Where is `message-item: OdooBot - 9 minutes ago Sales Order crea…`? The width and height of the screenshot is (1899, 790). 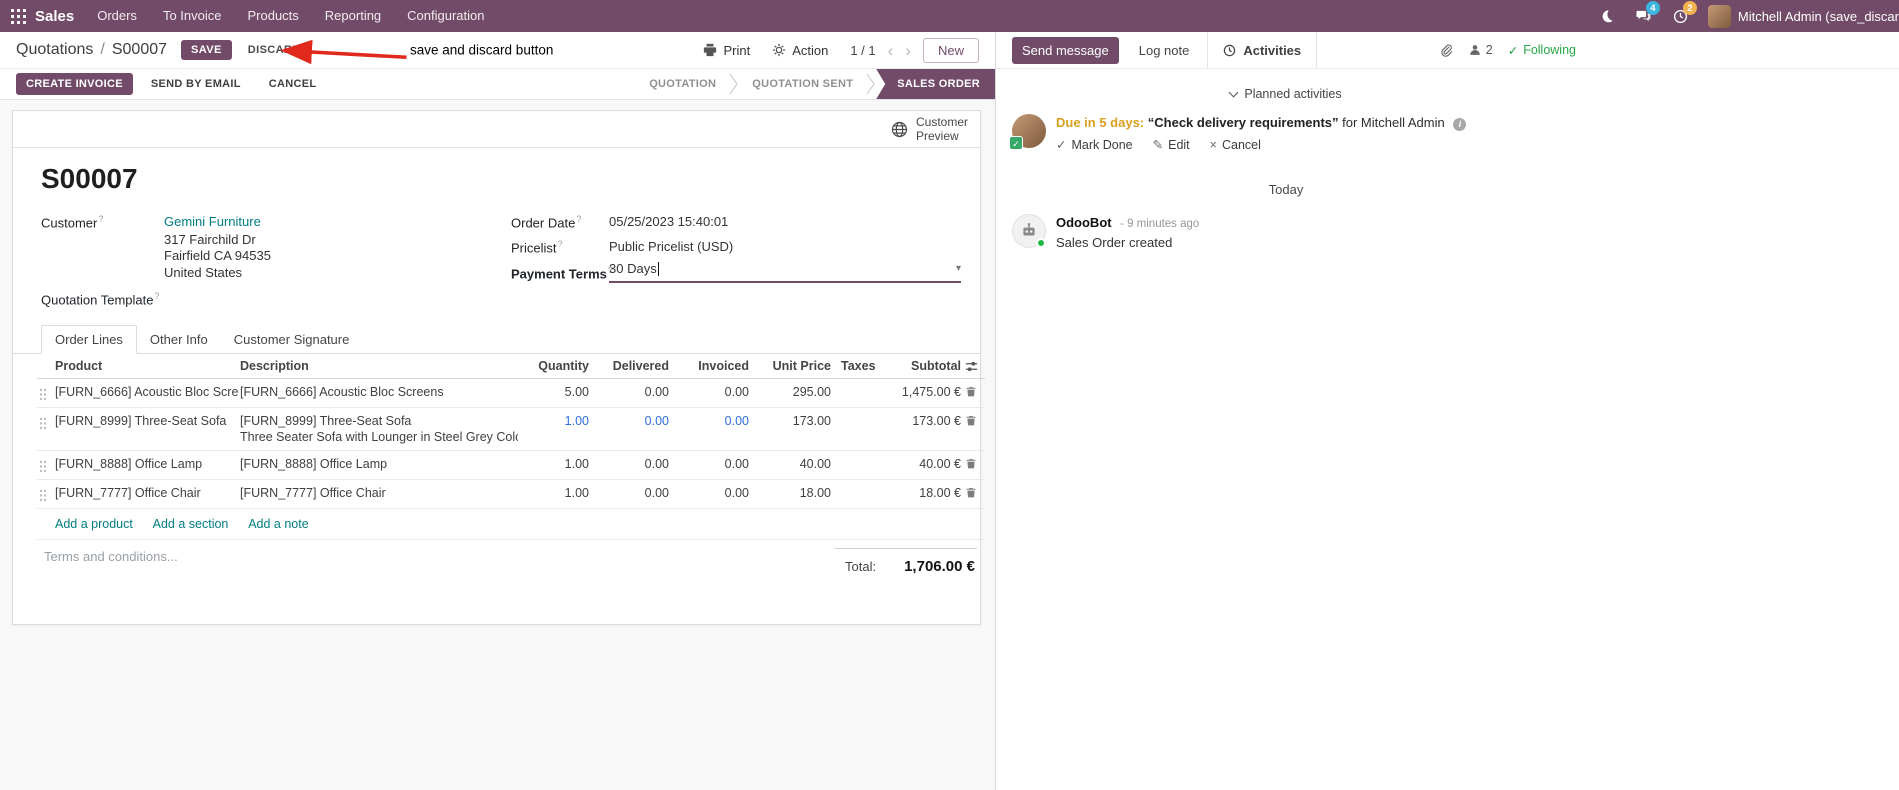 message-item: OdooBot - 9 minutes ago Sales Order crea… is located at coordinates (1286, 232).